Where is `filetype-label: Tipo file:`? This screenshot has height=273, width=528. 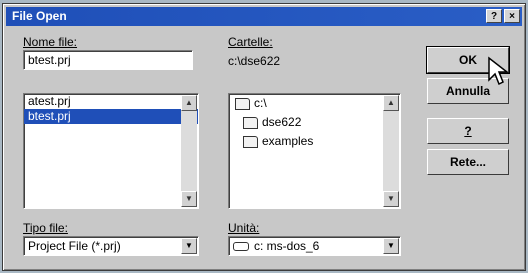 filetype-label: Tipo file: is located at coordinates (45, 228).